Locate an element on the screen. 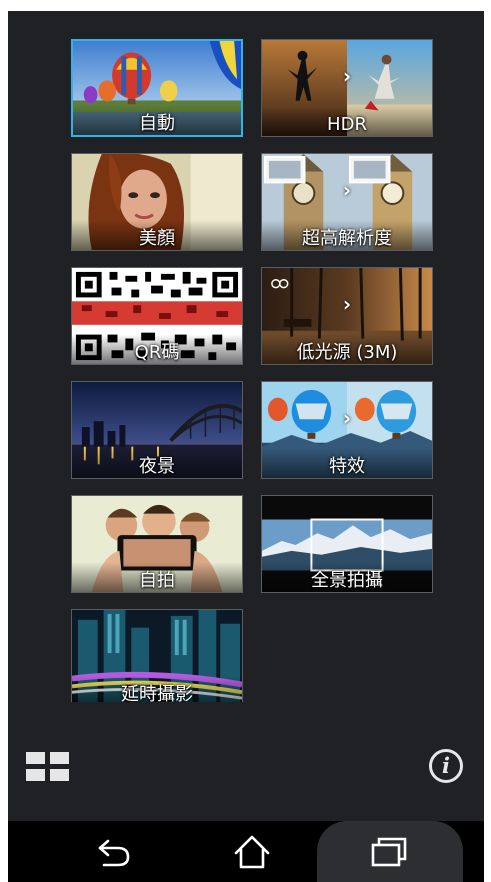  mode-label: QR碼 is located at coordinates (157, 352).